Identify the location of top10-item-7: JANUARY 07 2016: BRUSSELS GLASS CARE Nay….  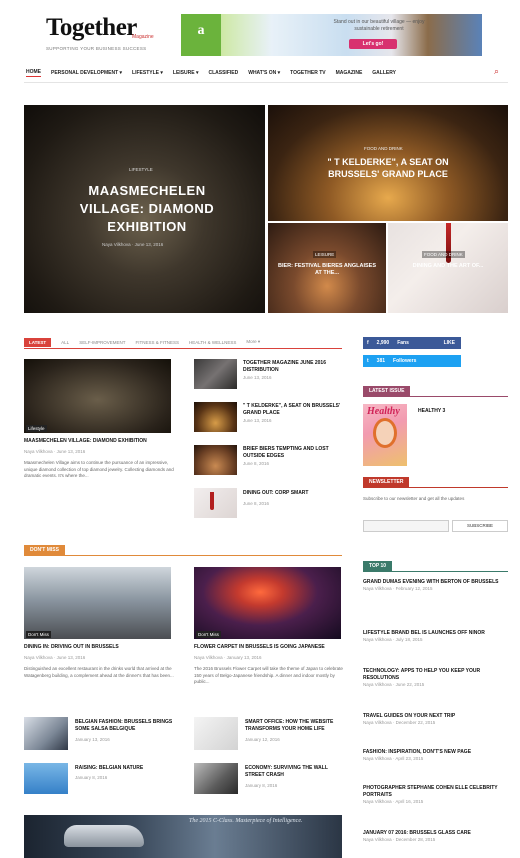
(435, 836).